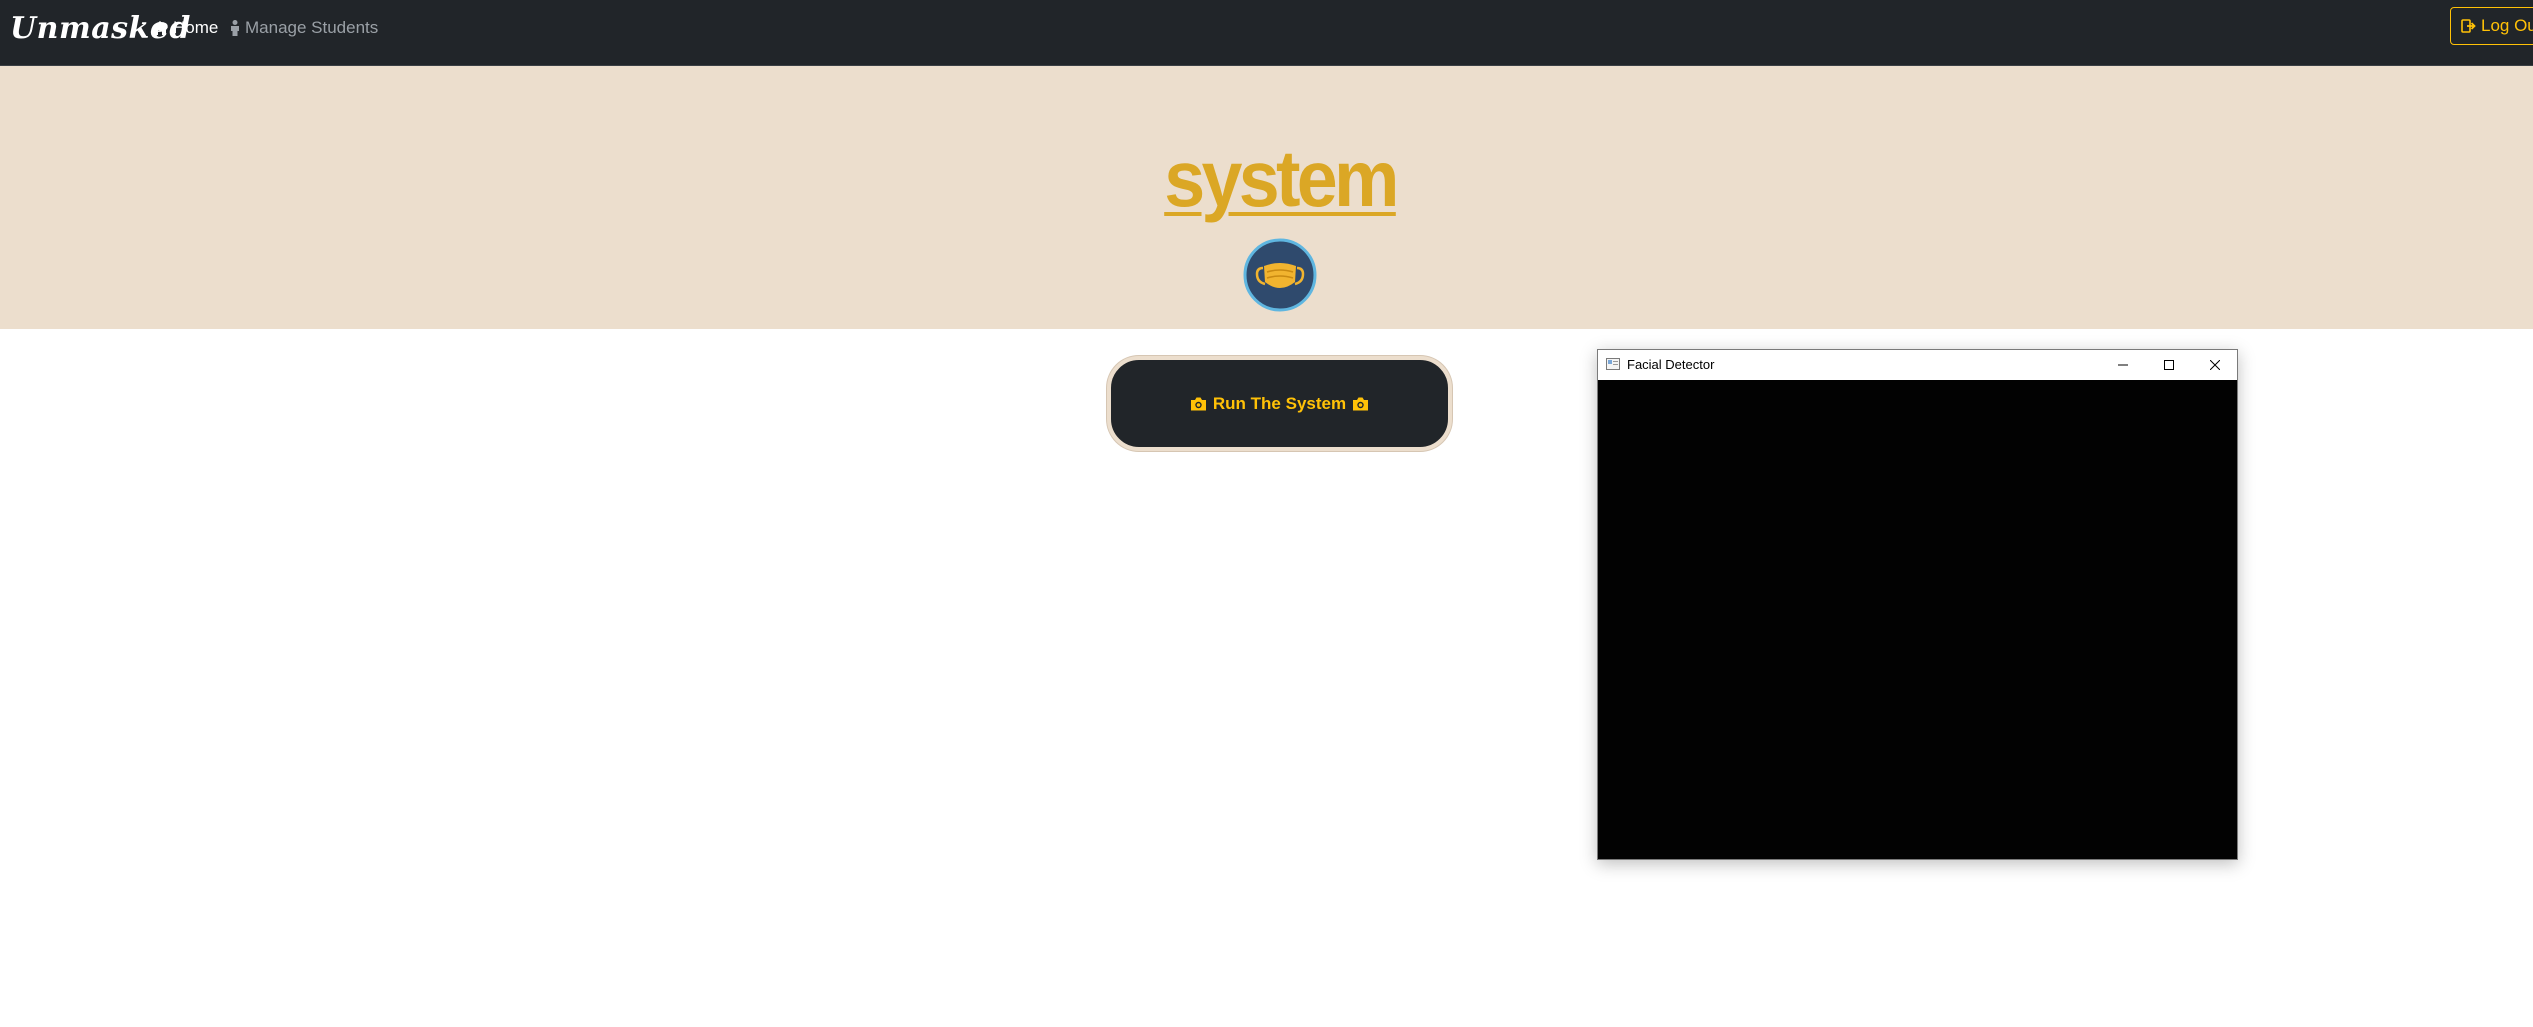 This screenshot has height=1027, width=2533. I want to click on run-system-label: Run The System, so click(1279, 403).